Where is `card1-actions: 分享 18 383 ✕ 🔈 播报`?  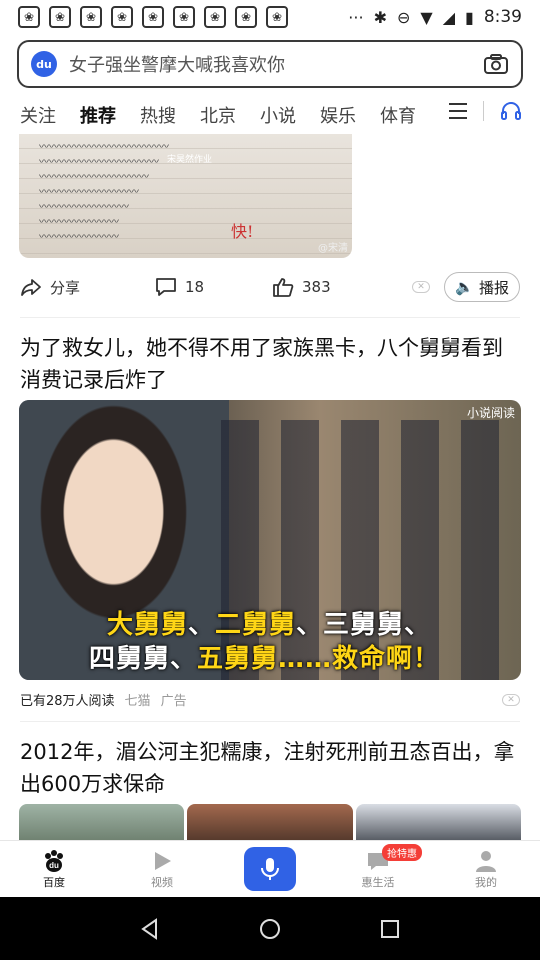
card1-actions: 分享 18 383 ✕ 🔈 播报 is located at coordinates (270, 287).